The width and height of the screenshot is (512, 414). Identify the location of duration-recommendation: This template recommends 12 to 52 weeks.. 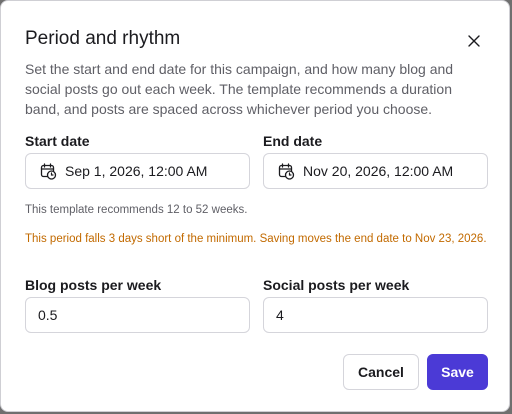
(136, 210).